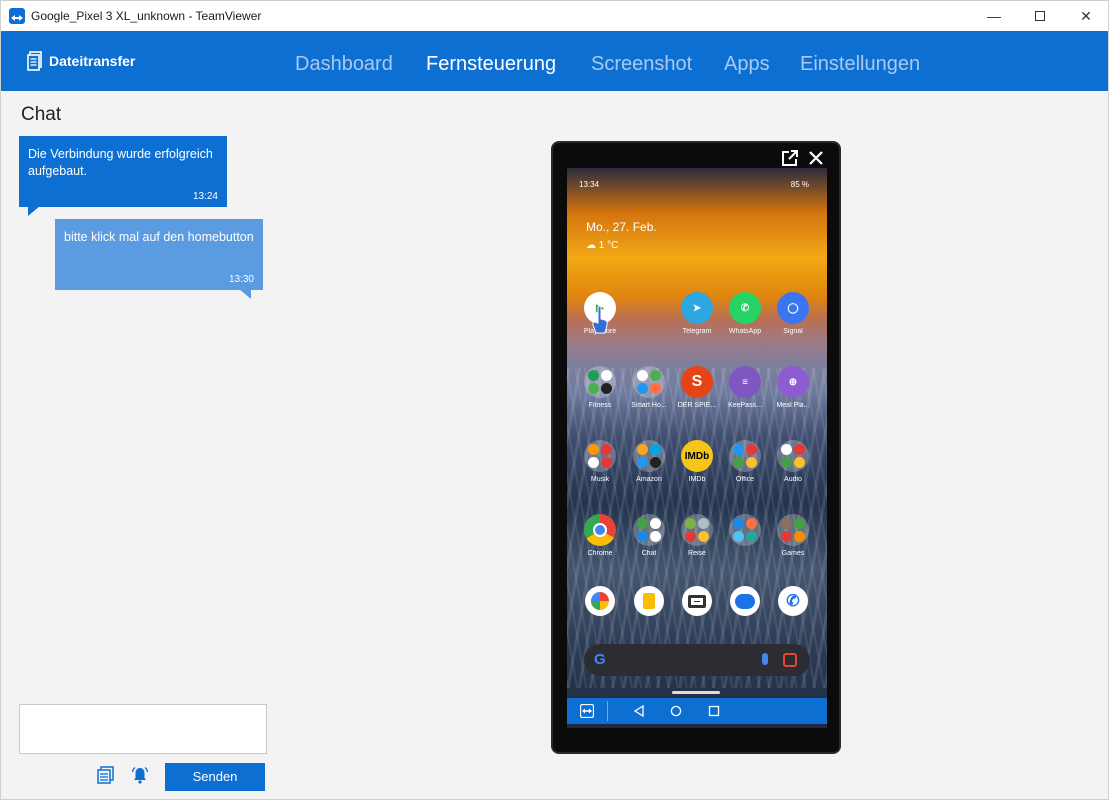 The height and width of the screenshot is (800, 1109). I want to click on home-date: Mo., 27. Feb., so click(621, 227).